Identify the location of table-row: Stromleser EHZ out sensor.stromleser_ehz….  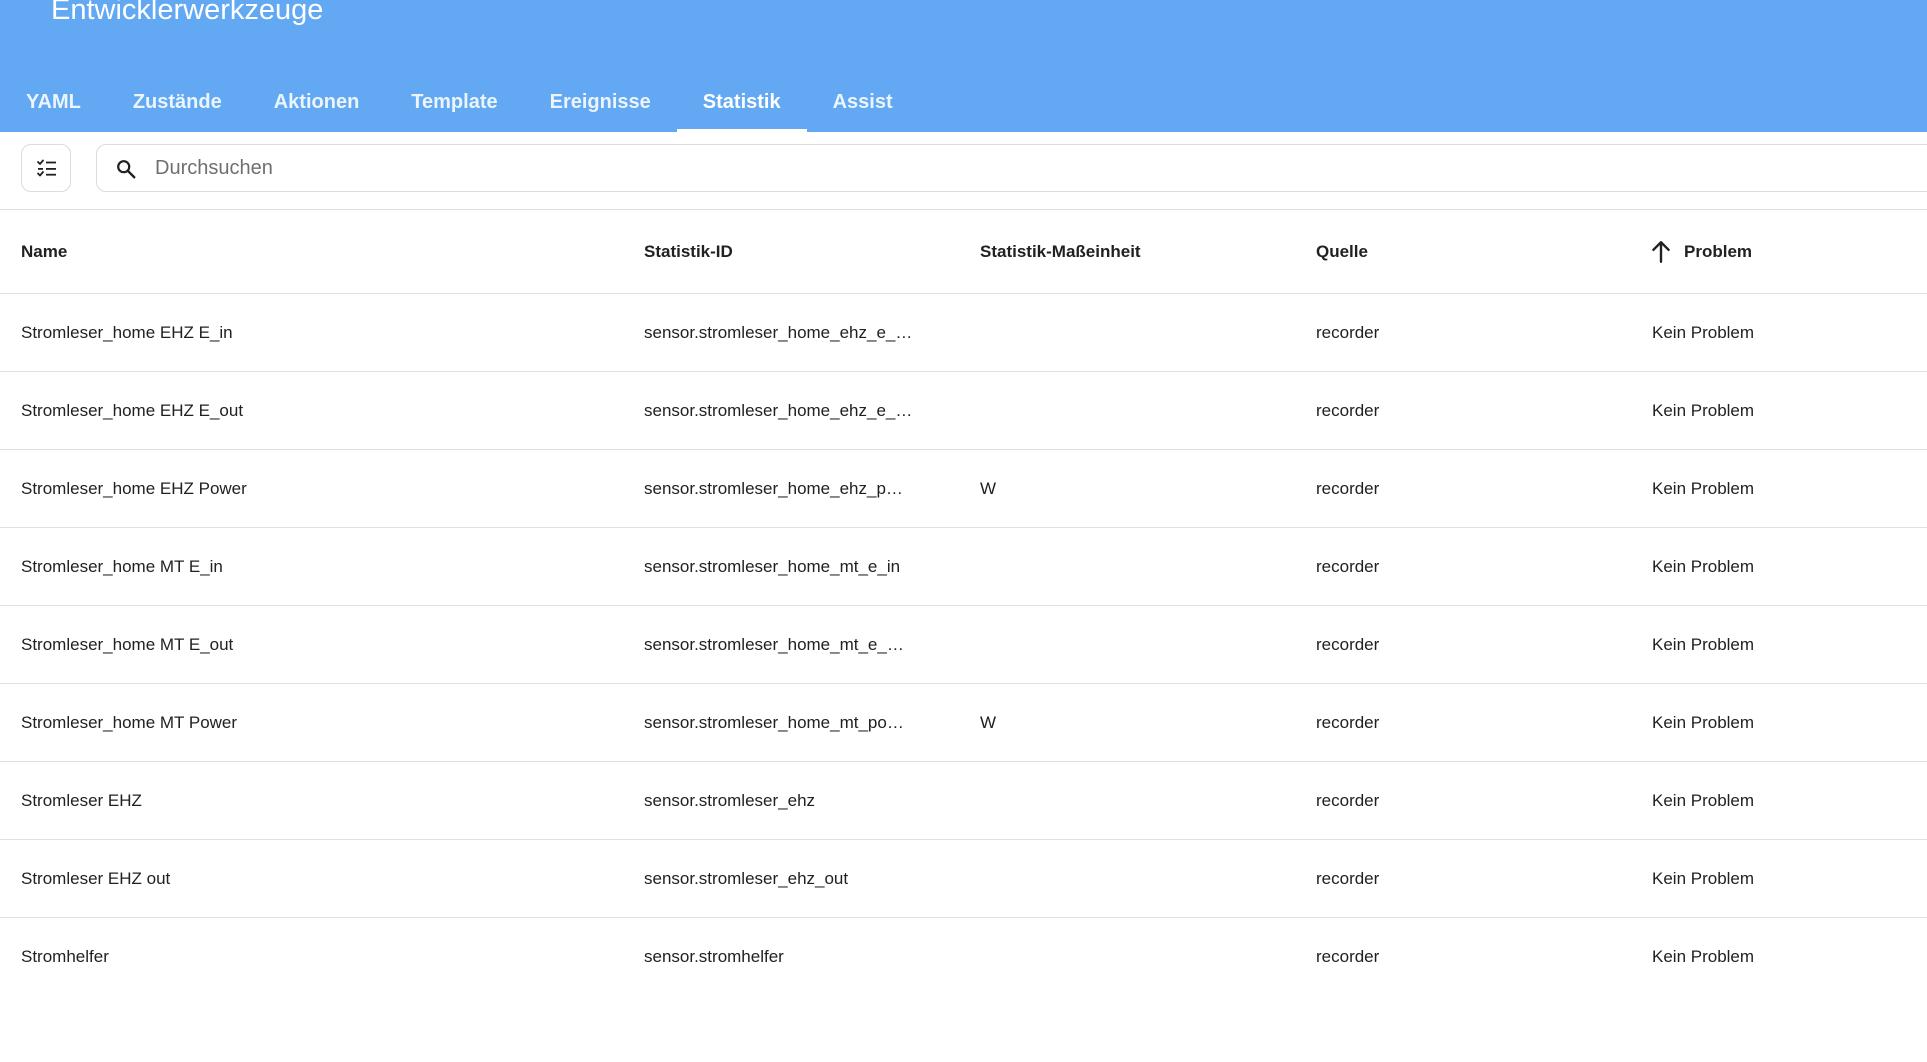
(963, 879).